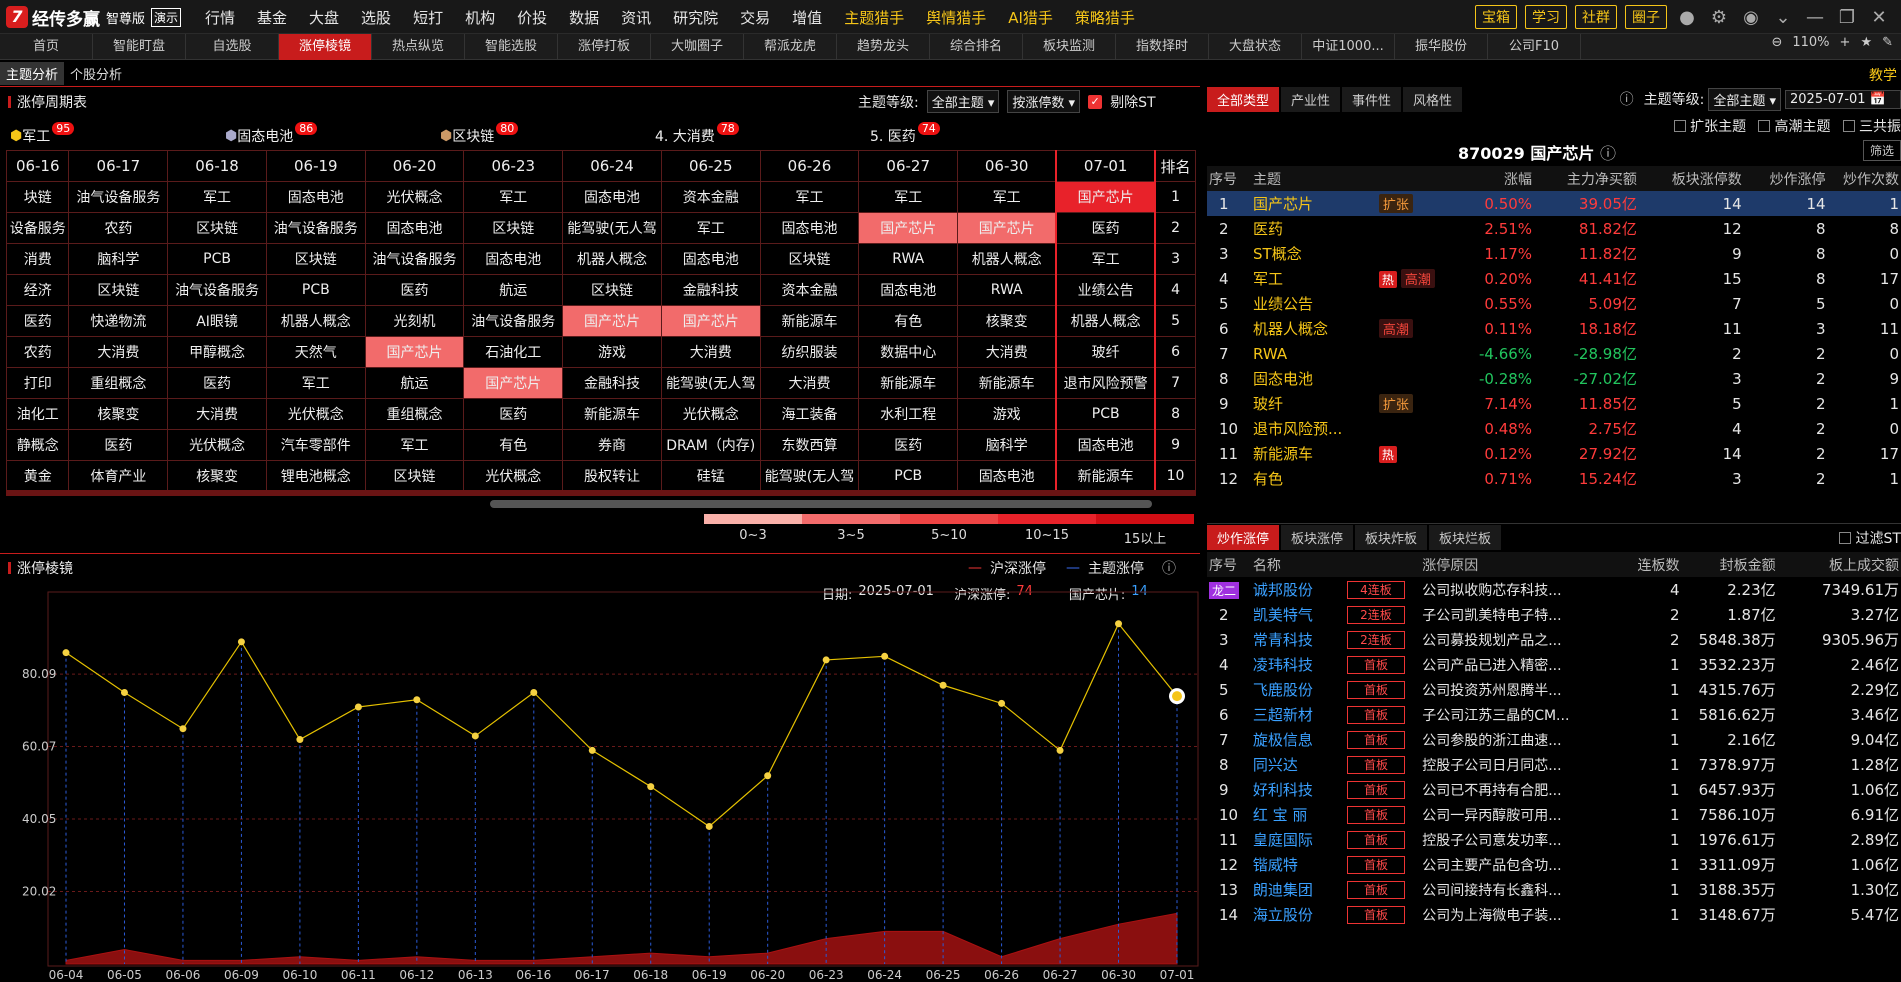  I want to click on stock-col-header: 板上成交额, so click(1839, 564).